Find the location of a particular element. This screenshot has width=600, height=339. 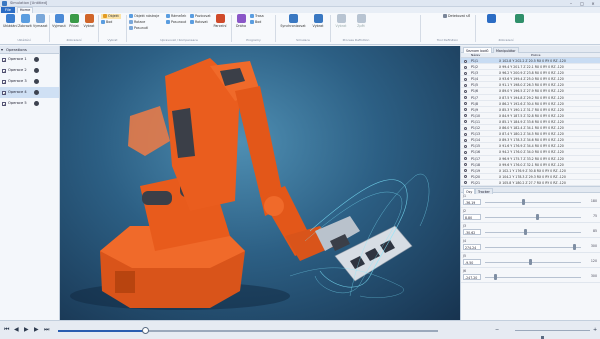

3d-view-button is located at coordinates (519, 19).